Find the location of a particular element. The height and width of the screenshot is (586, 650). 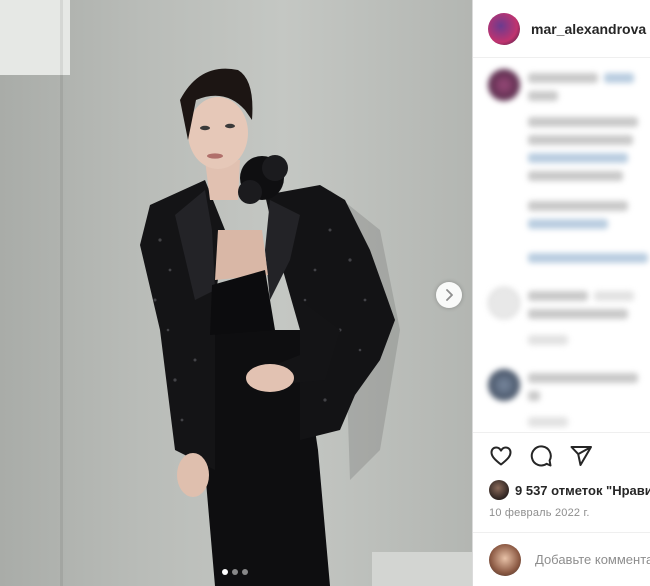

add-comment-bar is located at coordinates (561, 559).